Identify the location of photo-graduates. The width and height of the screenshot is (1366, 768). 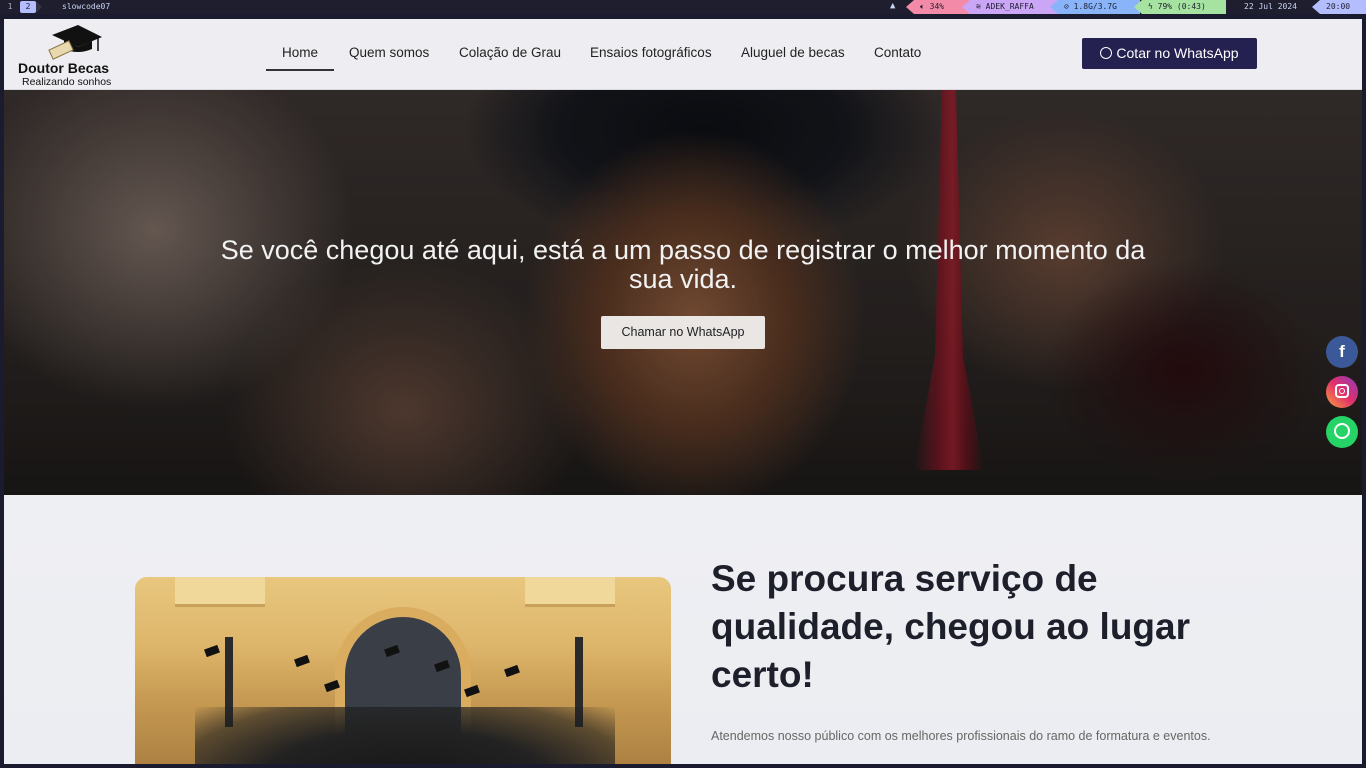
(405, 735).